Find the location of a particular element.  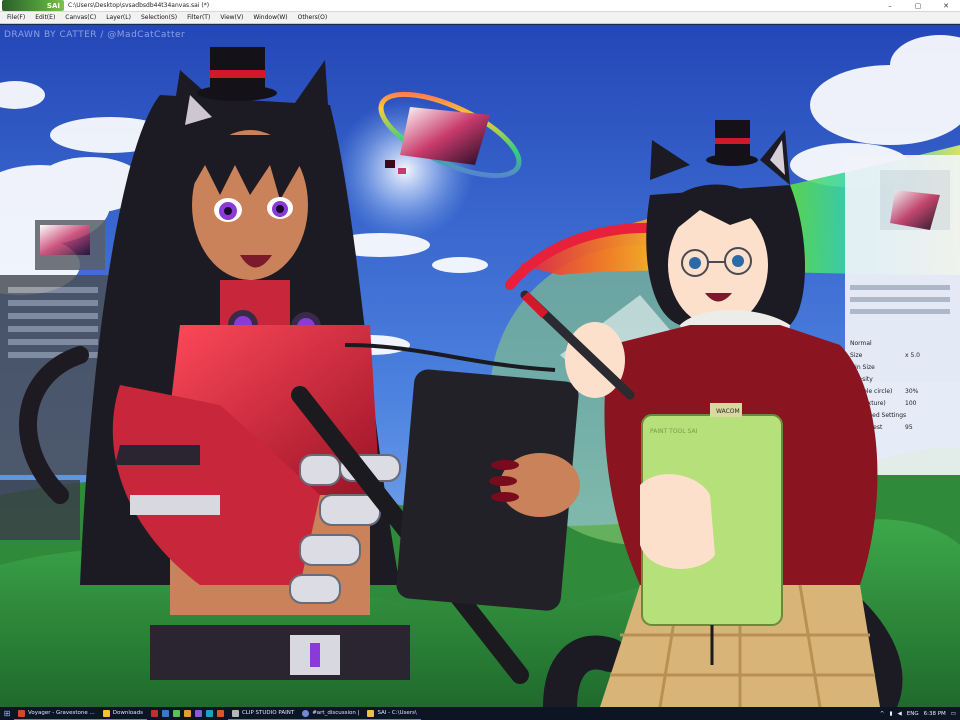

system-tray: ^ ▮ ◀ ENG 6:38 PM ▭ is located at coordinates (920, 714).